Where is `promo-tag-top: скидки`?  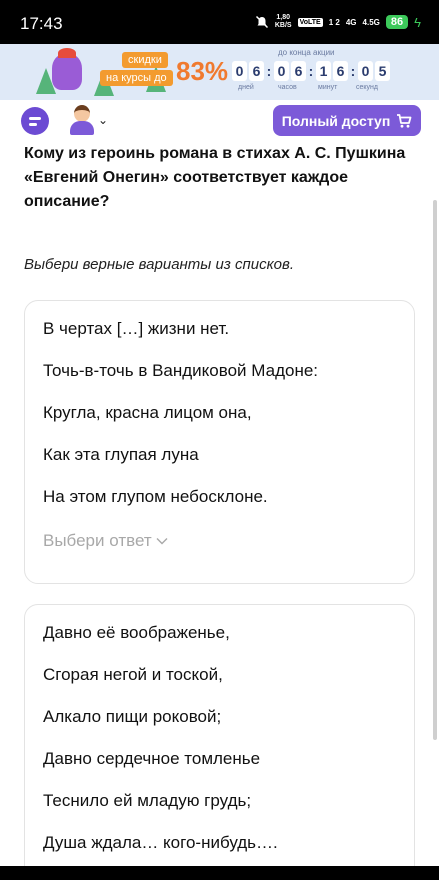 promo-tag-top: скидки is located at coordinates (145, 60).